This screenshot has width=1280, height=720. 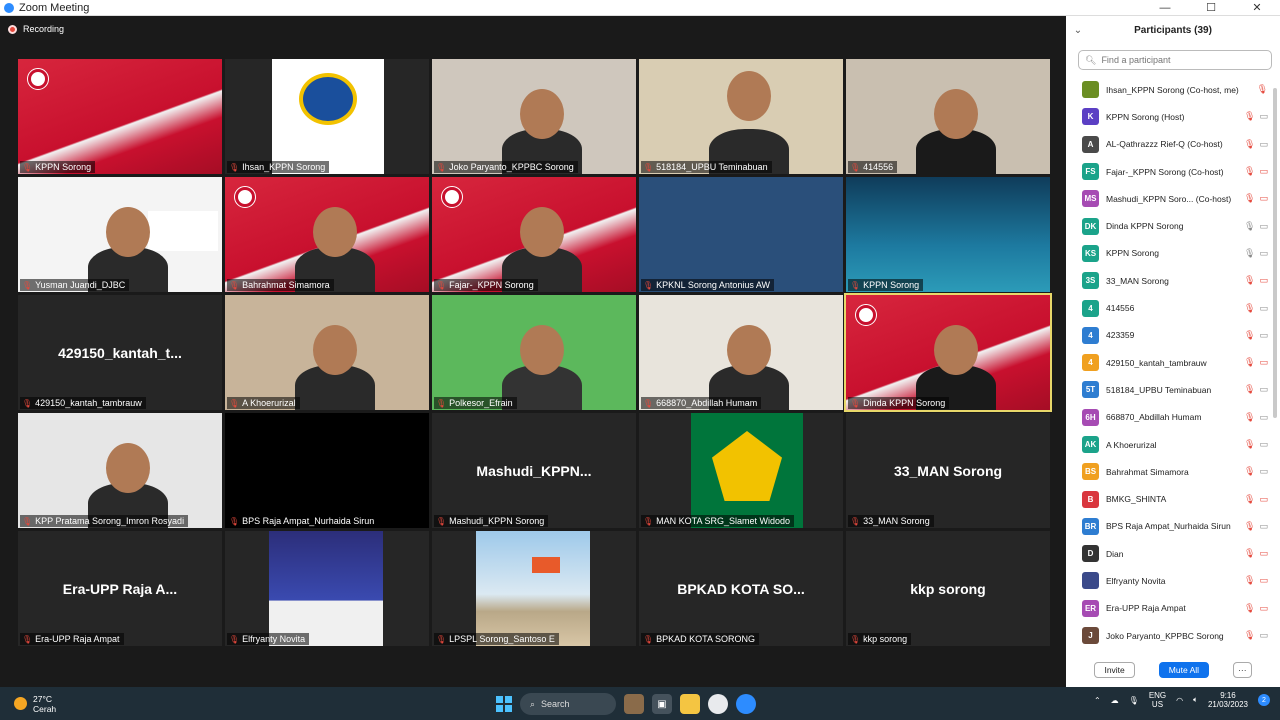 I want to click on microphone-icon: 🎙︎, so click(x=1134, y=700).